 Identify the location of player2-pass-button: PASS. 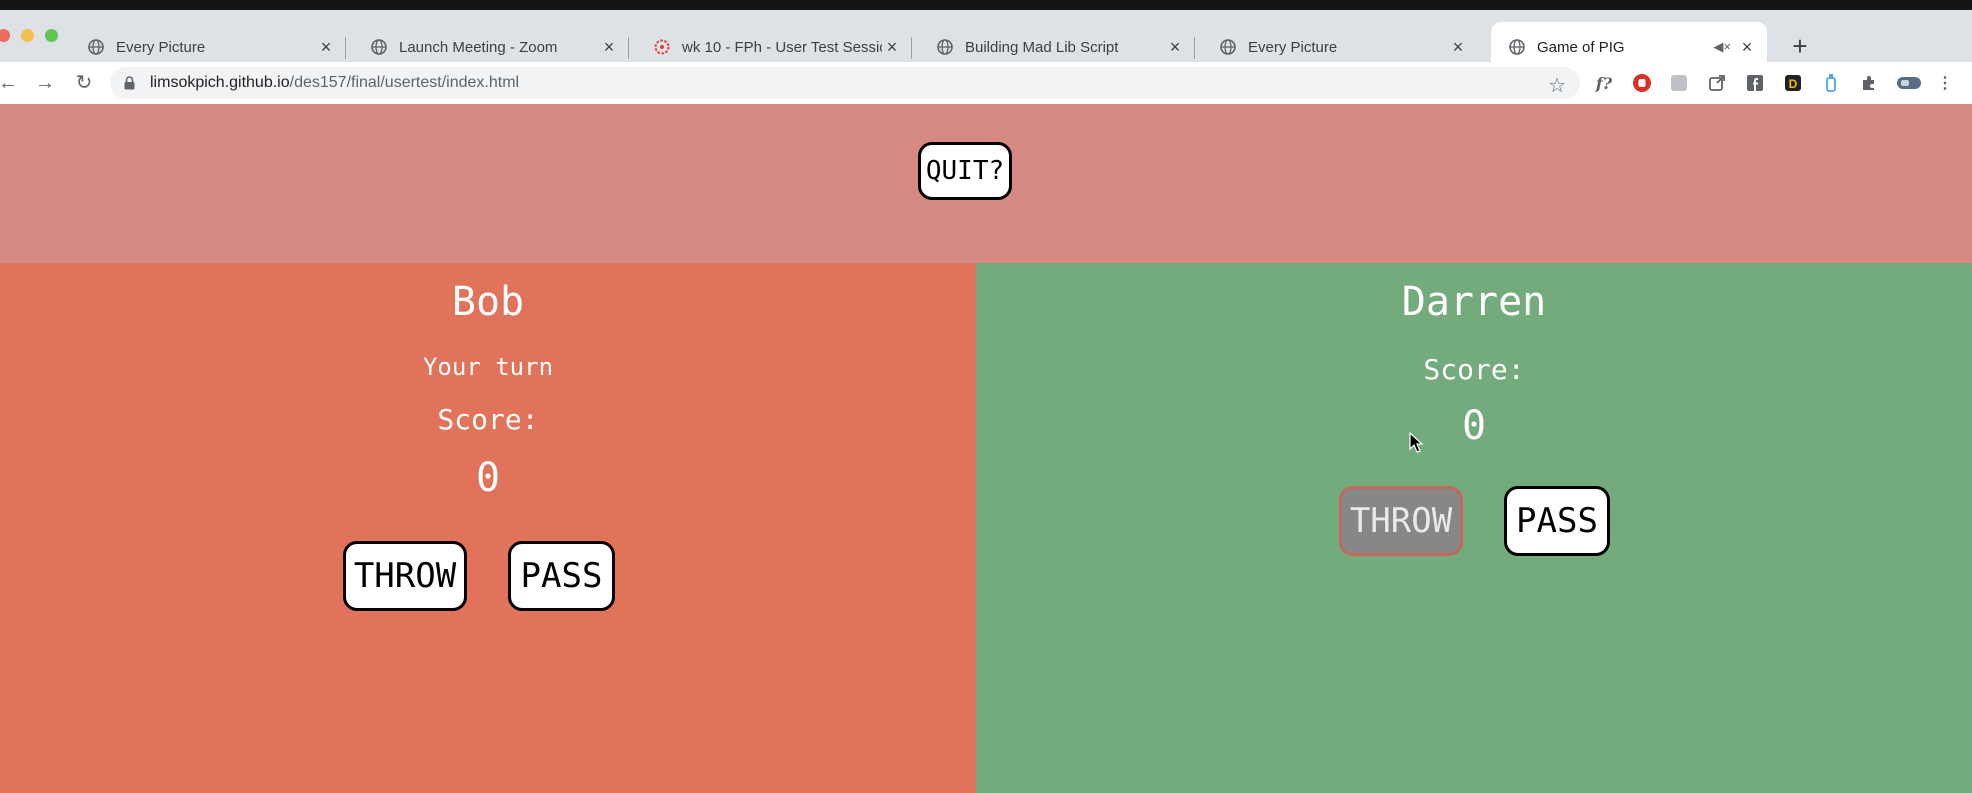
(1557, 521).